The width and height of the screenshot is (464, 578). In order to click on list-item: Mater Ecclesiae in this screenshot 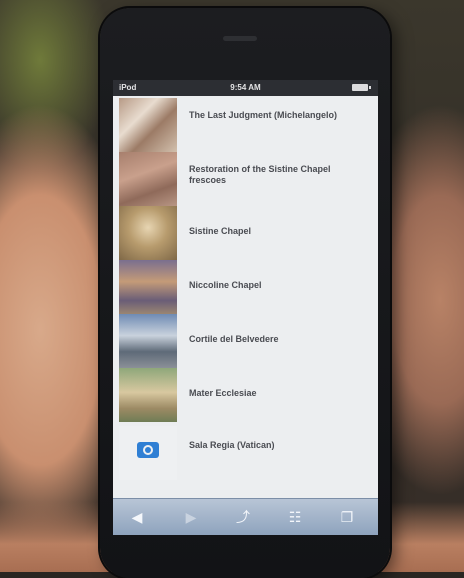, I will do `click(245, 395)`.